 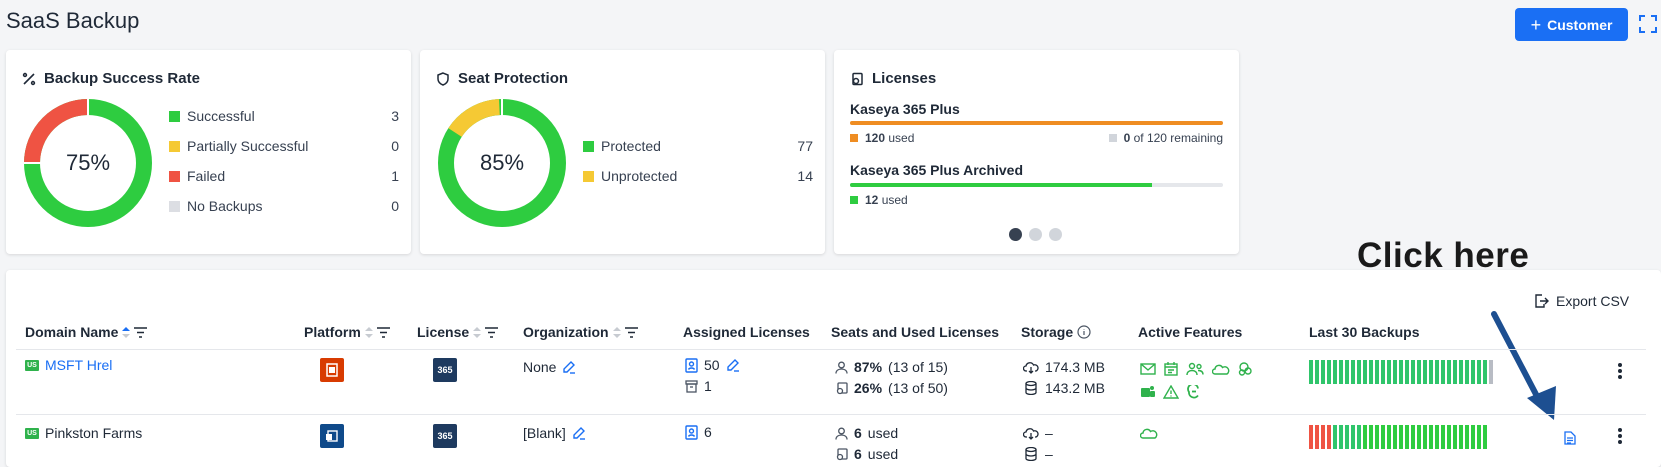 I want to click on region-badge: US, so click(x=32, y=433).